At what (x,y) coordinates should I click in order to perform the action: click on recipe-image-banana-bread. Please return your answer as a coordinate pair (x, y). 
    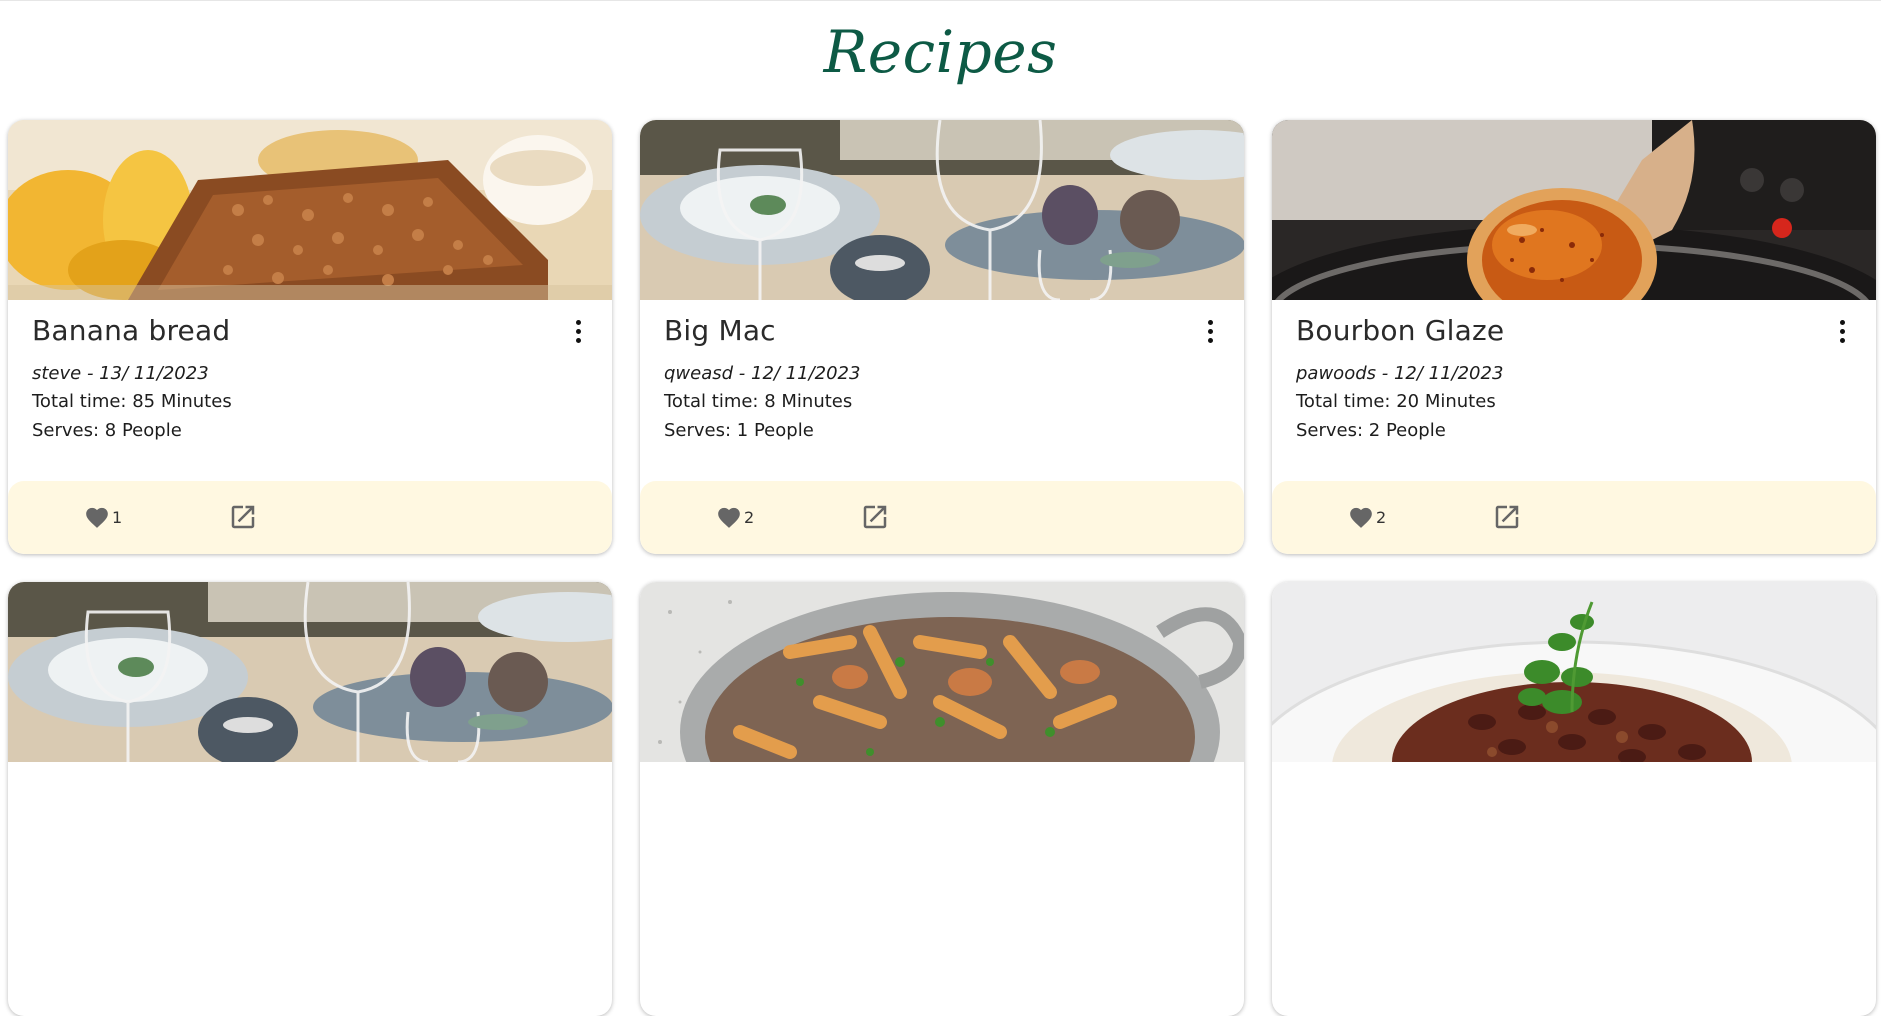
    Looking at the image, I should click on (310, 210).